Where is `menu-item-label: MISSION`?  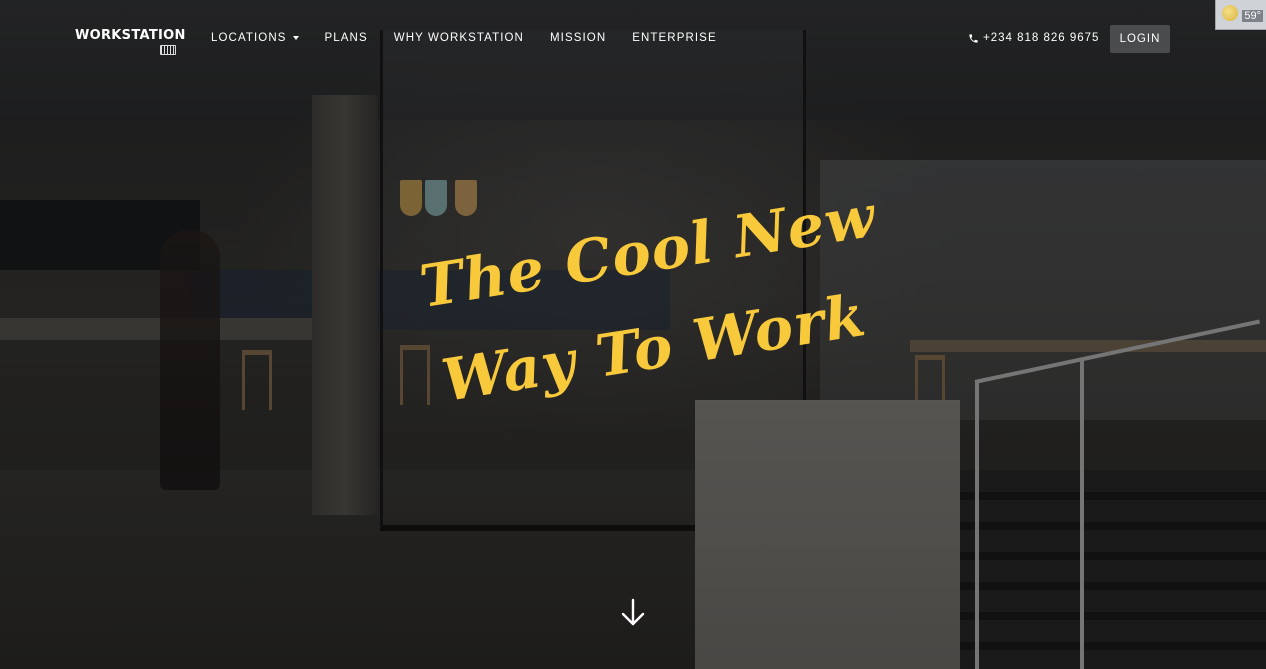 menu-item-label: MISSION is located at coordinates (578, 38).